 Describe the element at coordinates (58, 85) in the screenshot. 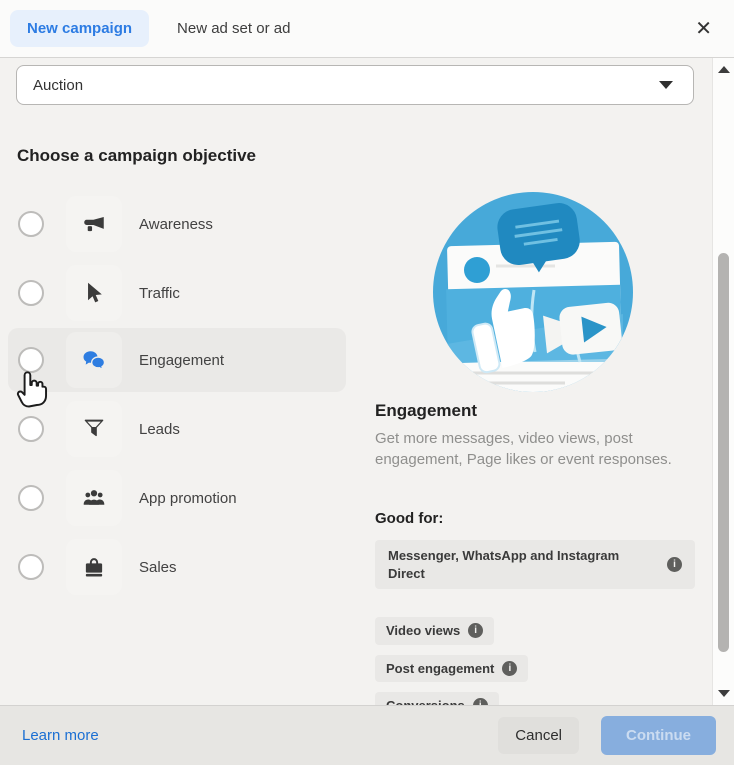

I see `buying-type-value: Auction` at that location.